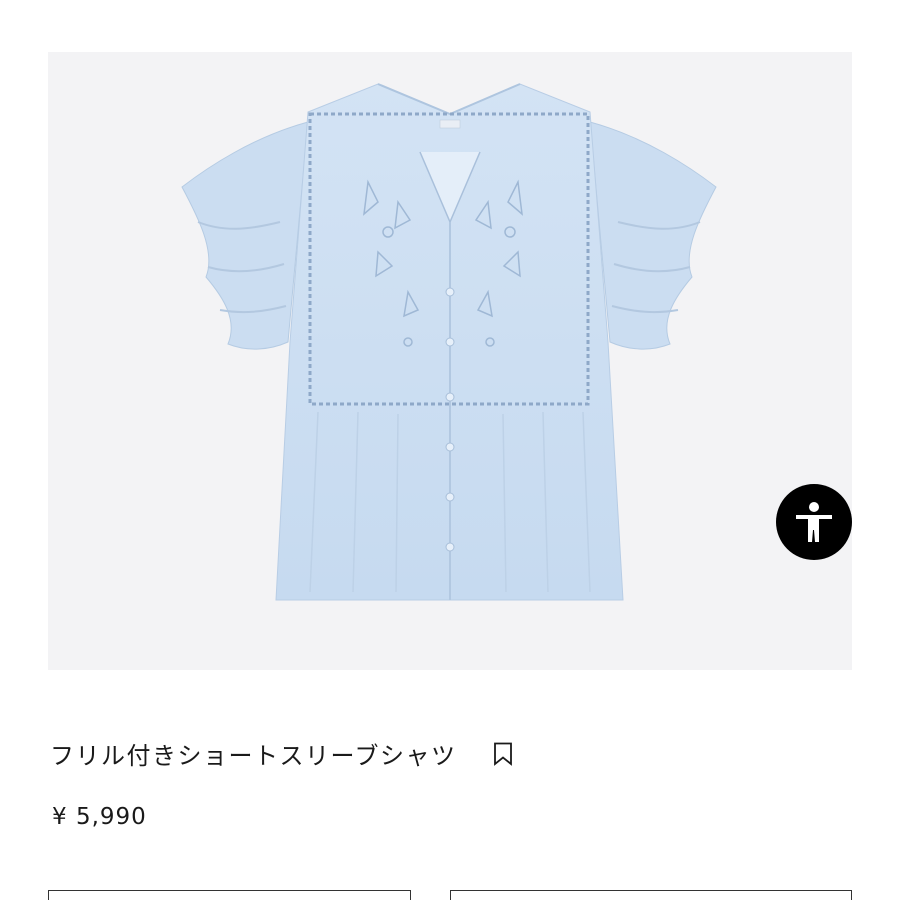 This screenshot has height=900, width=900. I want to click on product-title: フリル付きショートスリーブシャツ, so click(253, 756).